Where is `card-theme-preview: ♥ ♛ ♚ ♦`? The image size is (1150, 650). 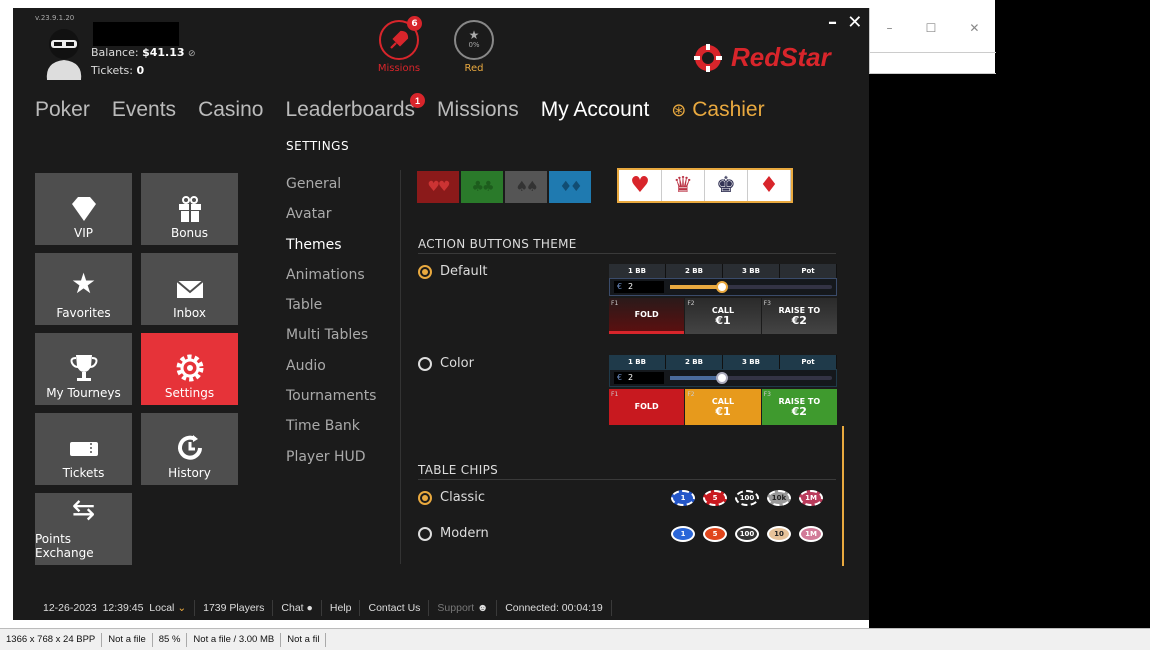 card-theme-preview: ♥ ♛ ♚ ♦ is located at coordinates (705, 185).